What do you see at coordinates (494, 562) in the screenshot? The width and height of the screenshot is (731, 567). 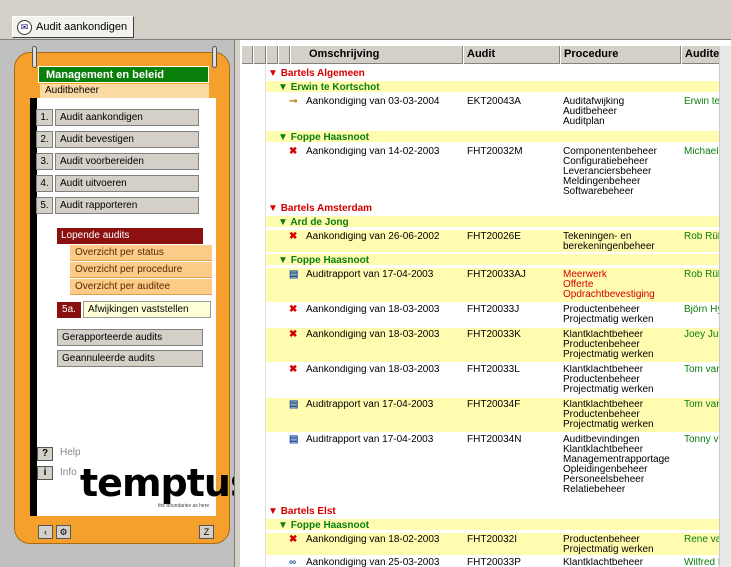 I see `cell-audit: FHT20033P` at bounding box center [494, 562].